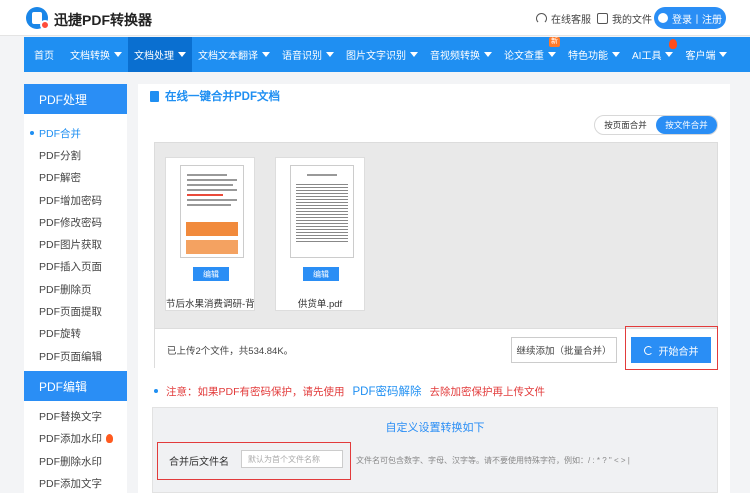 The height and width of the screenshot is (493, 750). I want to click on sidebar-section-pdf-edit: PDF编辑, so click(75, 386).